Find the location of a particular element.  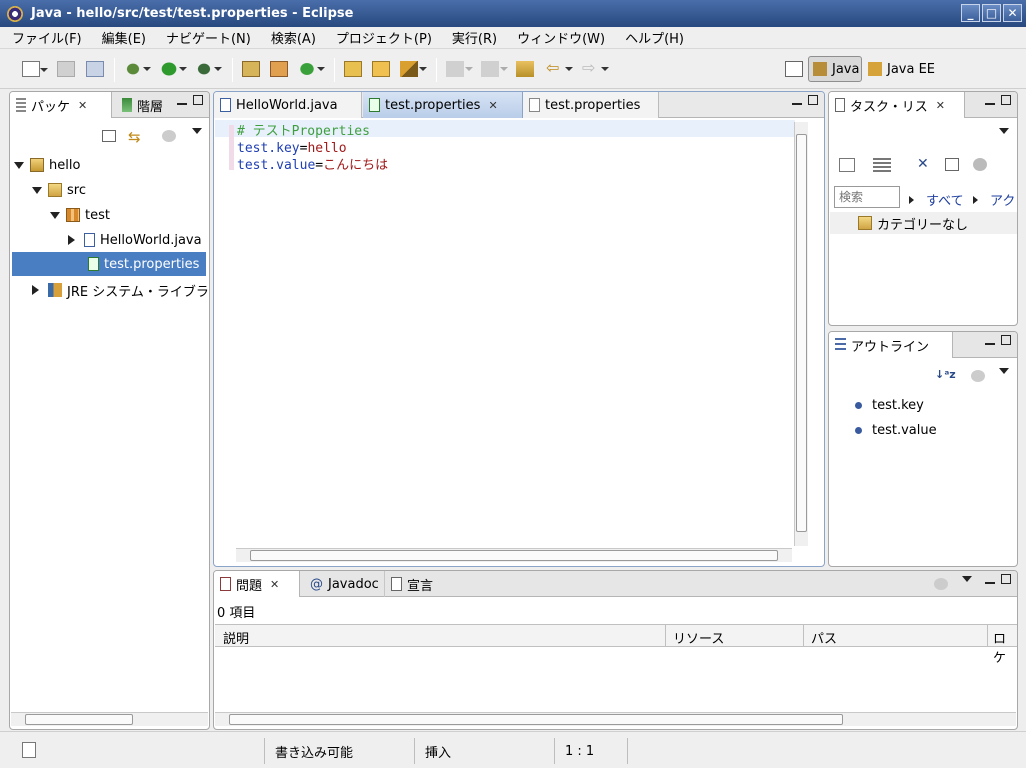

tree-item-package: test is located at coordinates (80, 215).